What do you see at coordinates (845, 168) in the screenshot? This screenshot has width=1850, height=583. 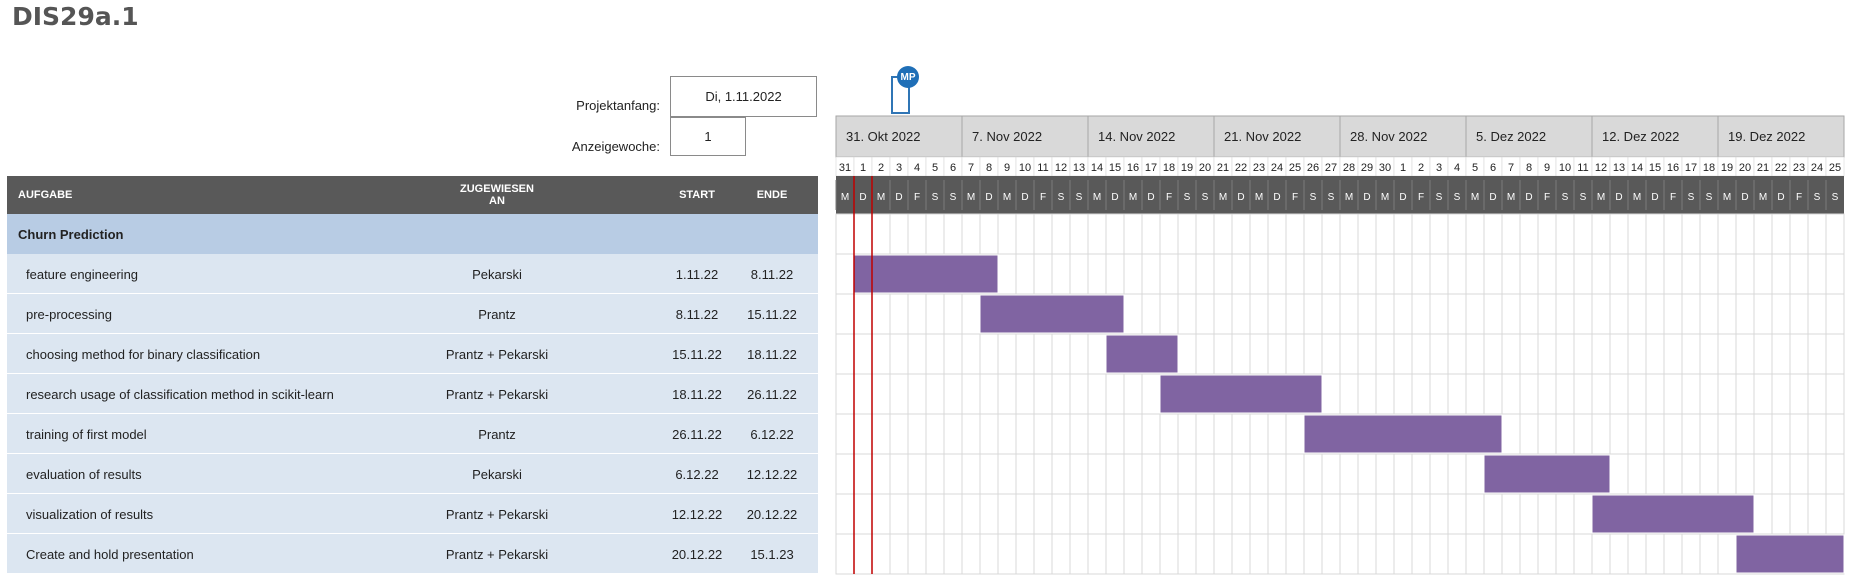 I see `day-number: 31` at bounding box center [845, 168].